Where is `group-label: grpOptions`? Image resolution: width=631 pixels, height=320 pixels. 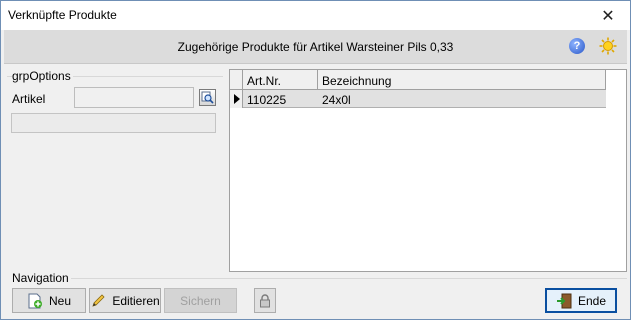
group-label: grpOptions is located at coordinates (42, 76).